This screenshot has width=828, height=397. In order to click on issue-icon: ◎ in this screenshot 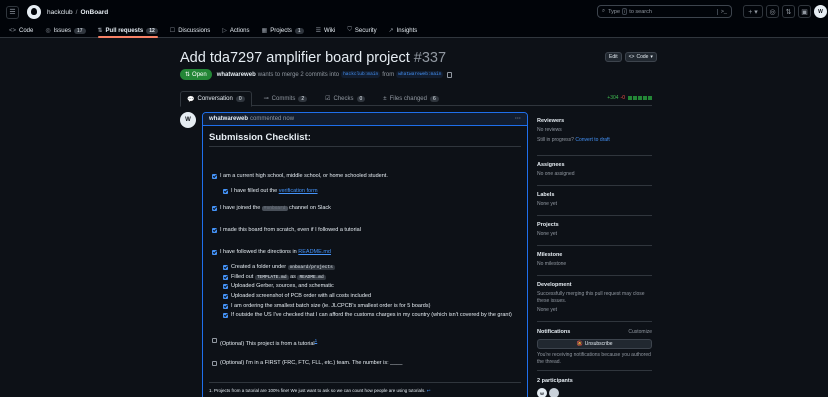, I will do `click(48, 31)`.